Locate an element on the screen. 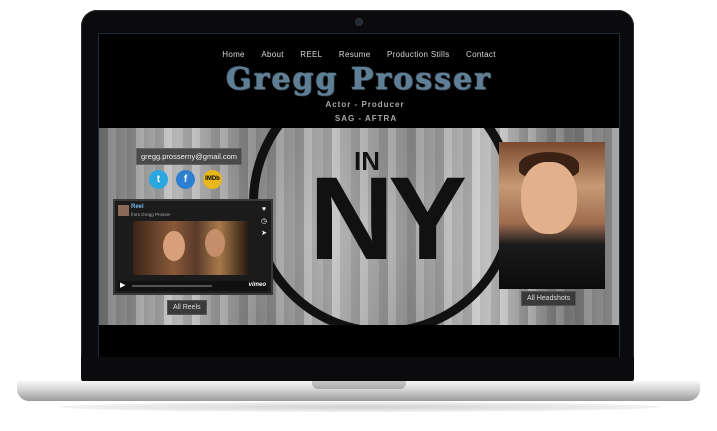  email-link: gregg.prosserny@gmail.com is located at coordinates (189, 156).